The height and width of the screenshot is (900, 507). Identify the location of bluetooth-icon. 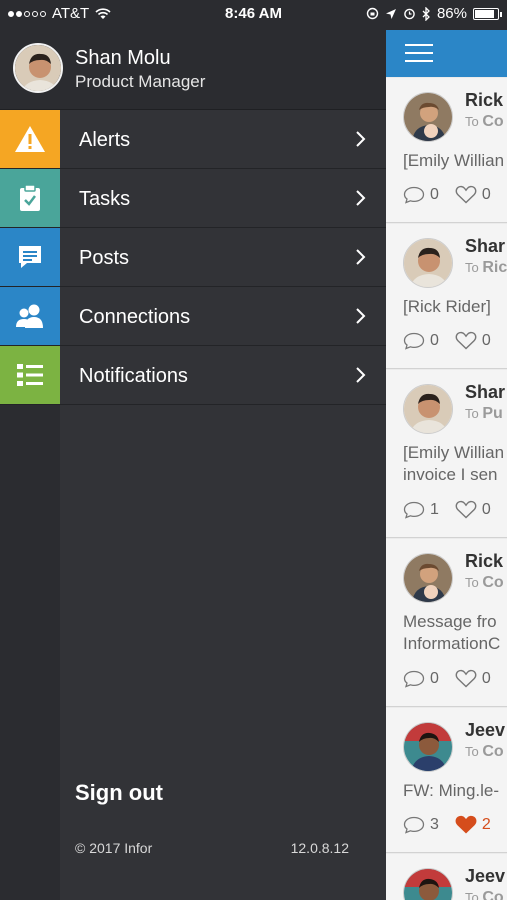
(426, 13).